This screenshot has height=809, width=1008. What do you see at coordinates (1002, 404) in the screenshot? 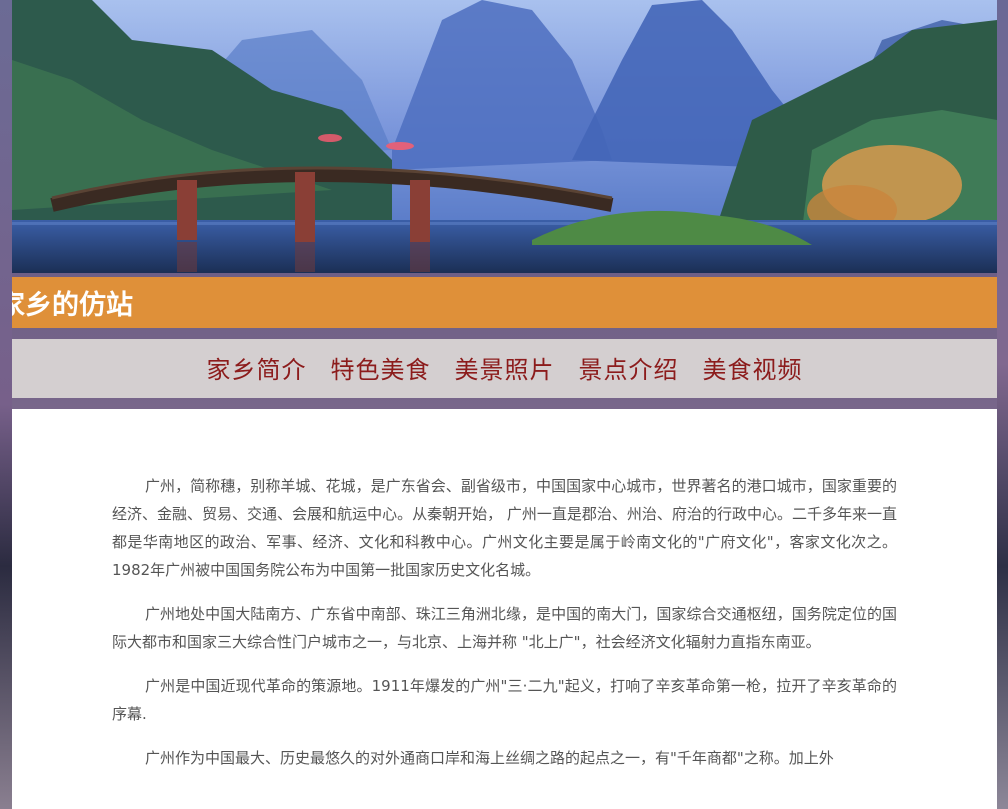
I see `page-background-right` at bounding box center [1002, 404].